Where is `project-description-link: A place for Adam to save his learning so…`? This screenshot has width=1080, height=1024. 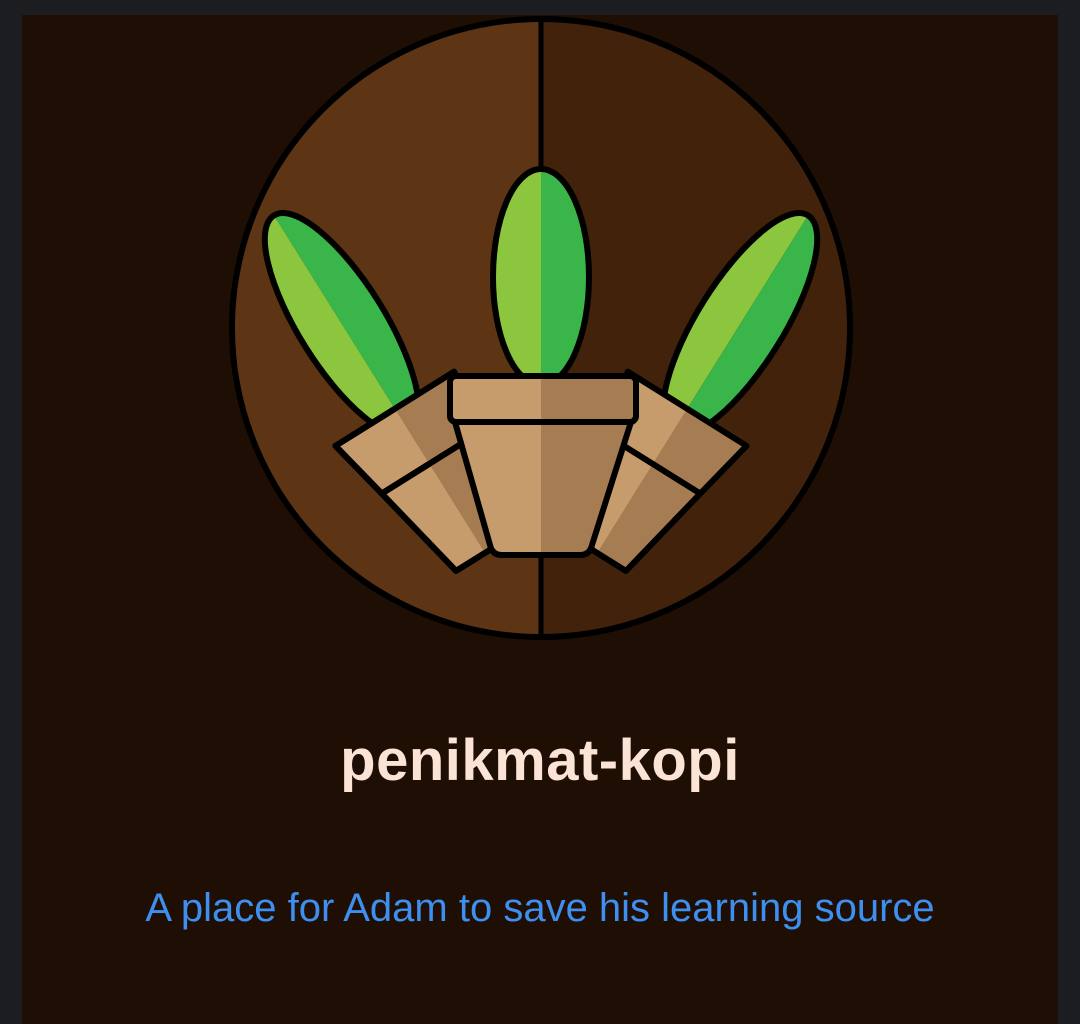
project-description-link: A place for Adam to save his learning so… is located at coordinates (540, 908).